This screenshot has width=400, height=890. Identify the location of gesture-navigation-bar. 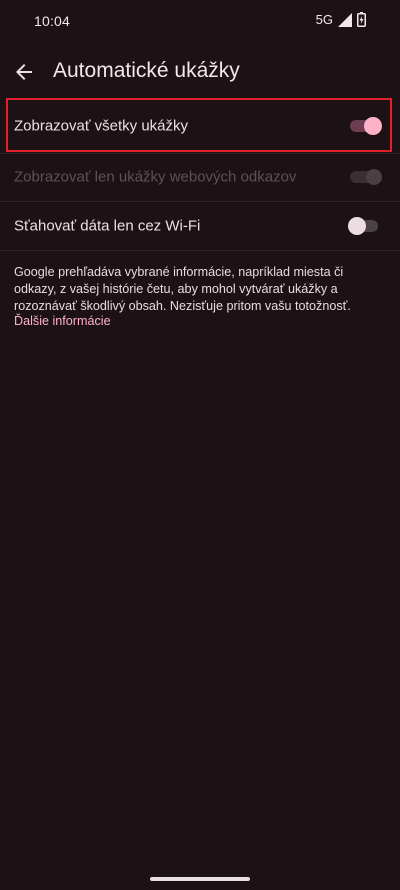
(200, 879).